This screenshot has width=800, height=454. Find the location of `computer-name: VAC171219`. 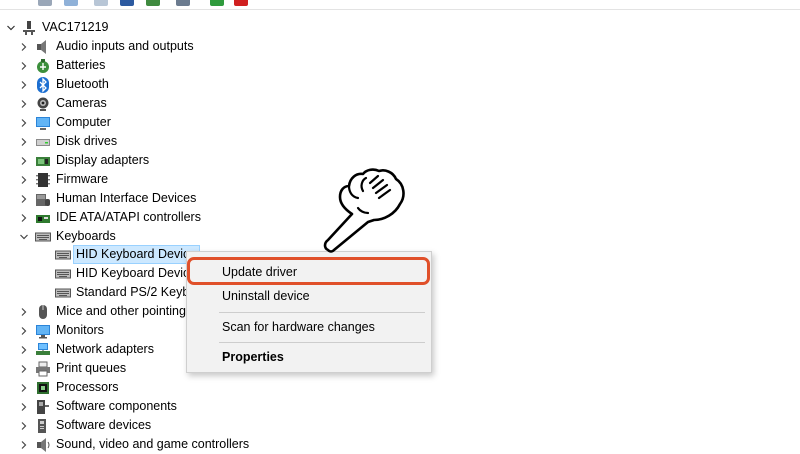

computer-name: VAC171219 is located at coordinates (75, 27).